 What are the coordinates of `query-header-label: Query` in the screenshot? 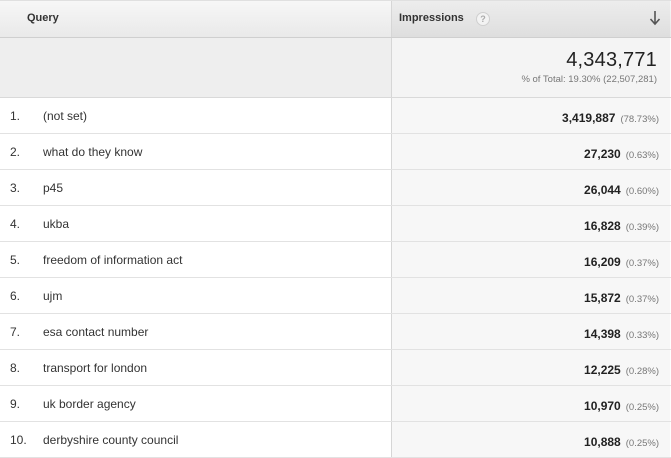 It's located at (43, 18).